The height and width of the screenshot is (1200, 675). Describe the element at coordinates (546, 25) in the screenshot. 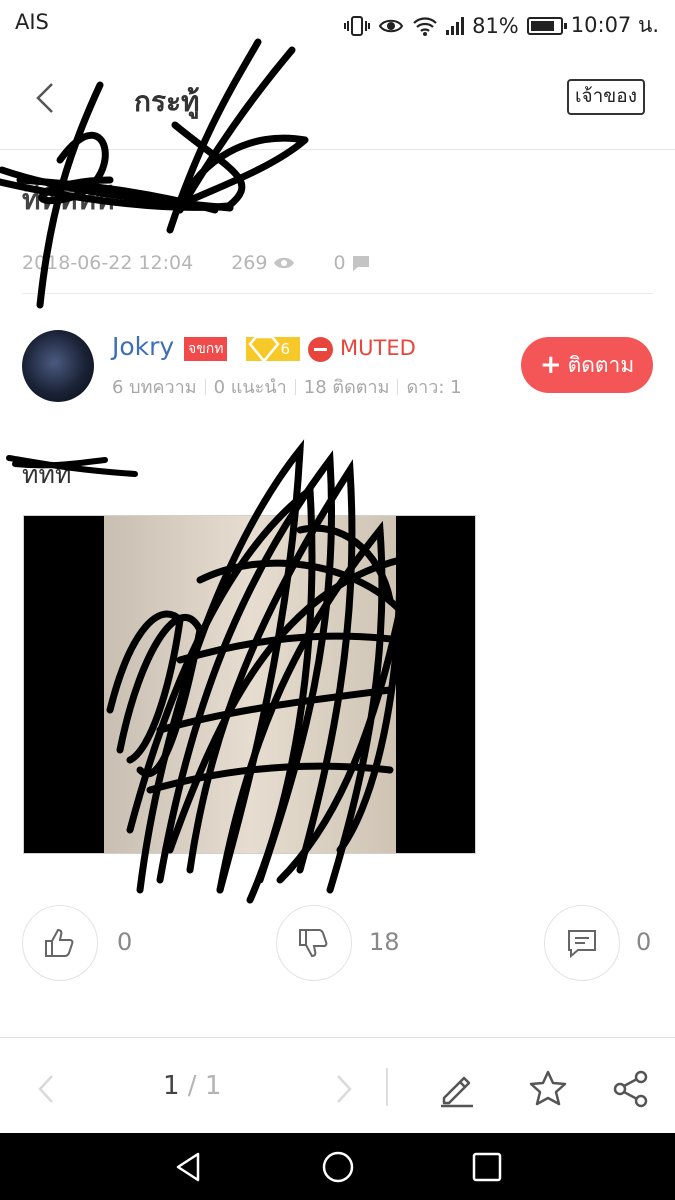

I see `battery-icon` at that location.